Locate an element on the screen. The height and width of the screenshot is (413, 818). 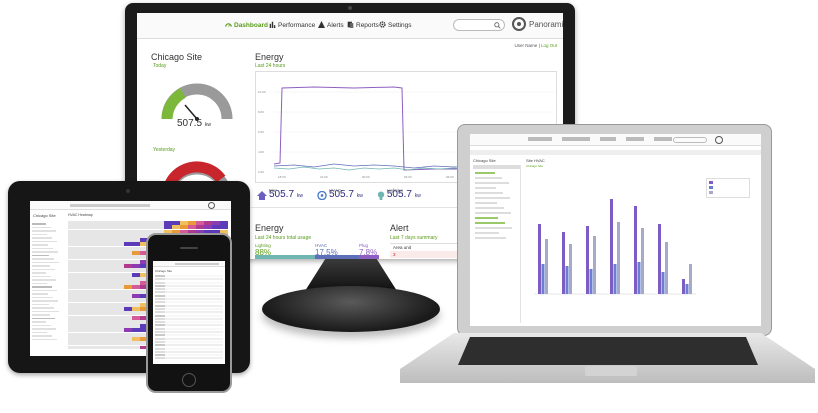
laptop-nav-alerts is located at coordinates (608, 139).